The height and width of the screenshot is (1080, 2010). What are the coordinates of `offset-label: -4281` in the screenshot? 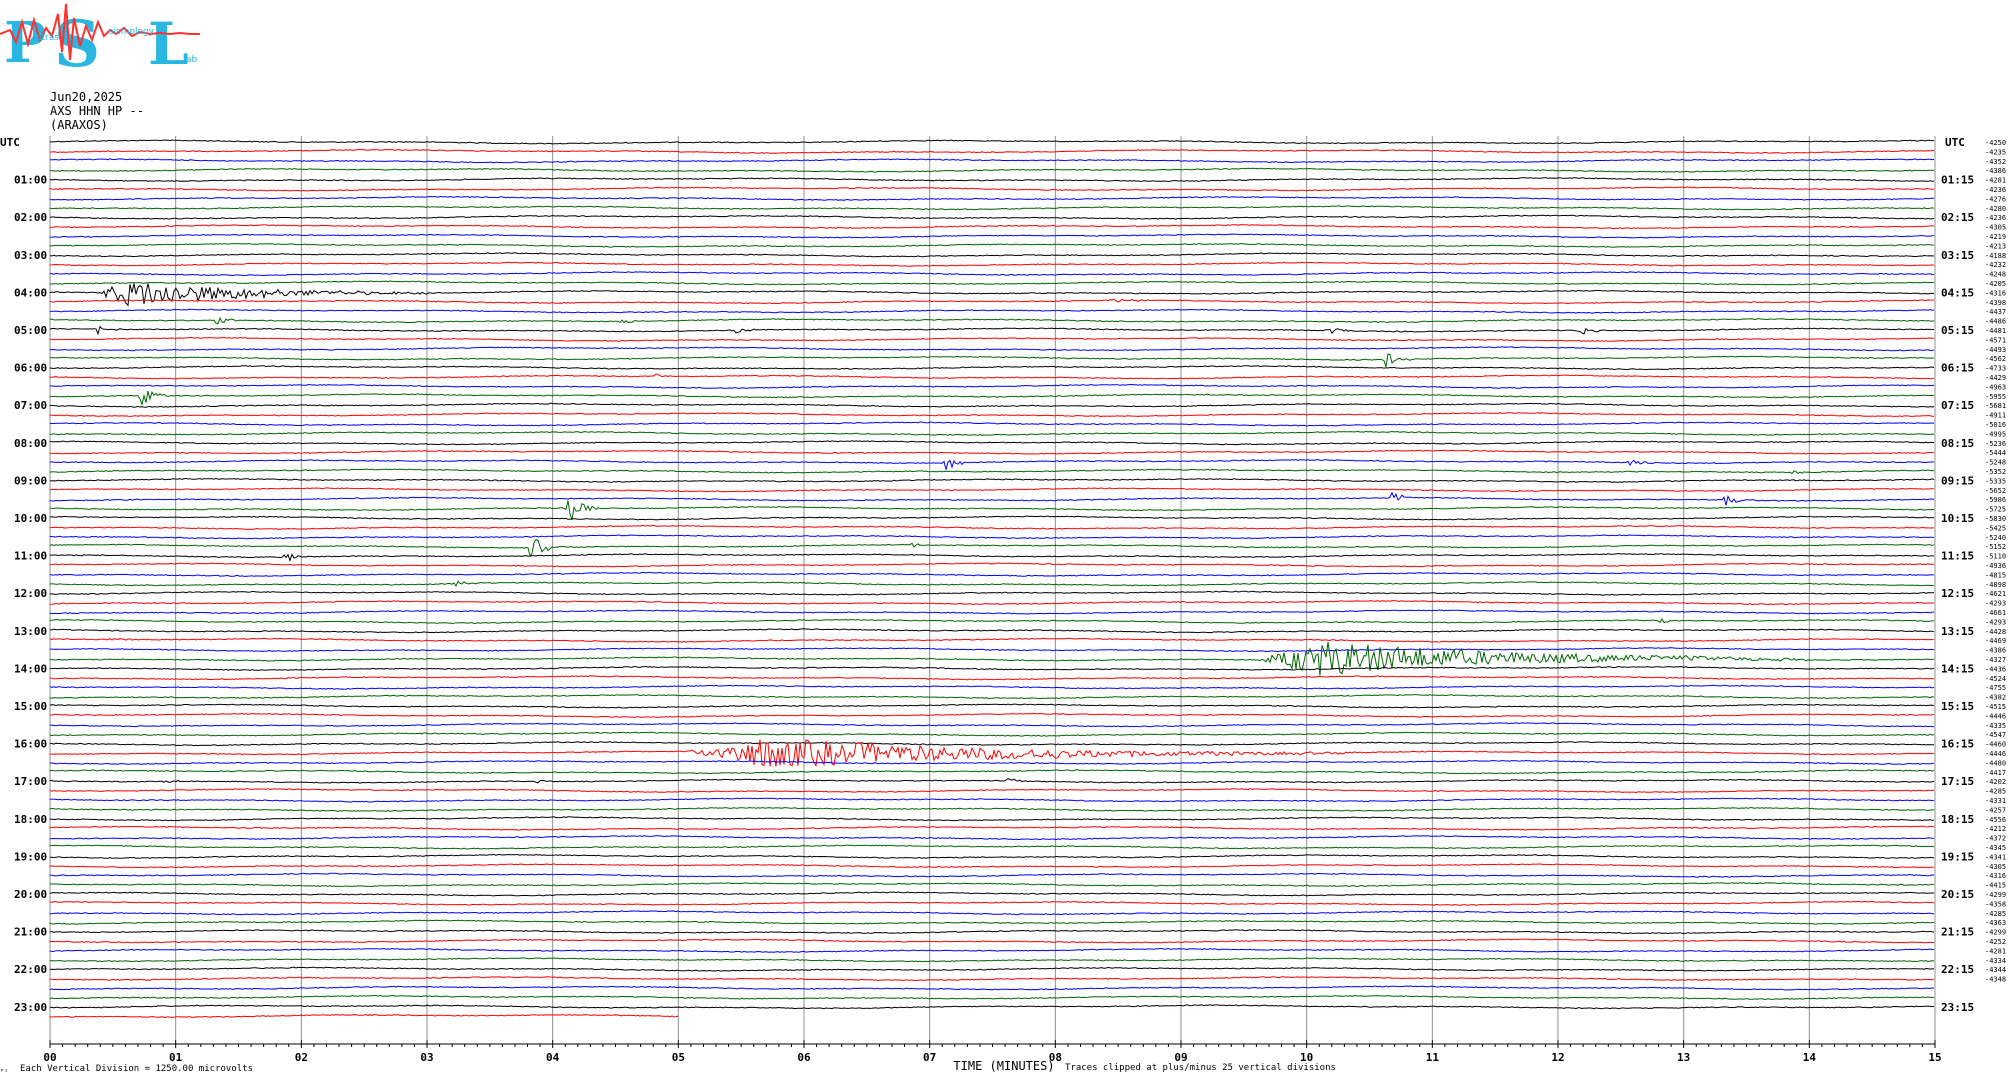 It's located at (1995, 951).